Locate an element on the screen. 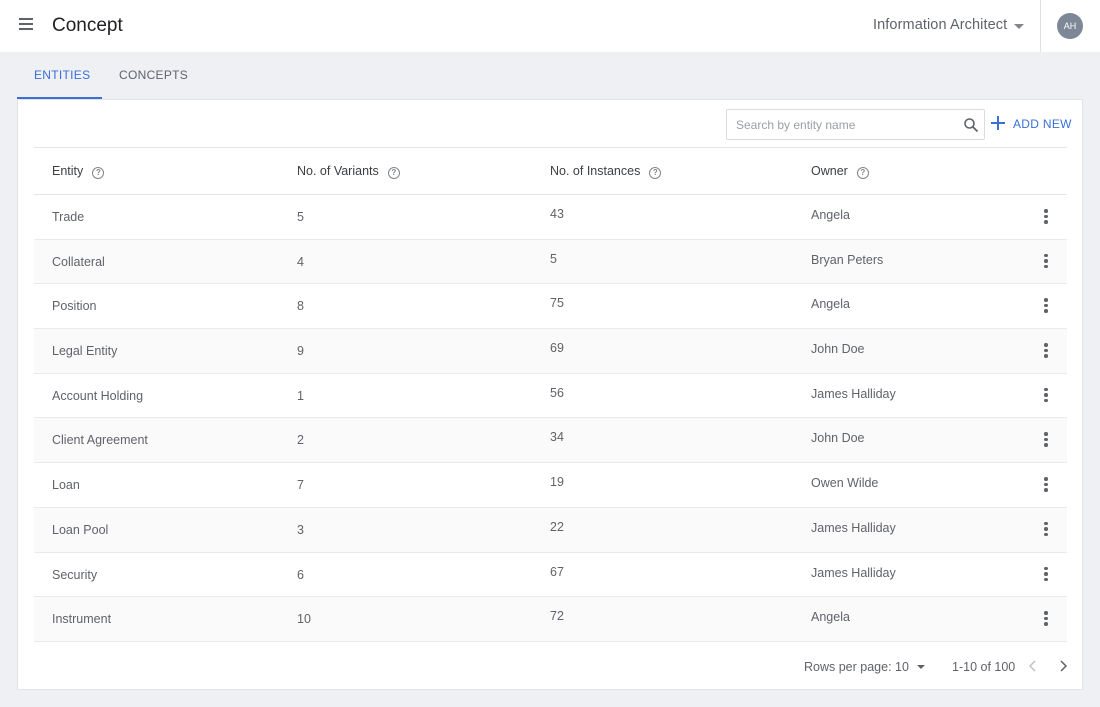 The height and width of the screenshot is (707, 1100). cell-instances: 5 is located at coordinates (553, 258).